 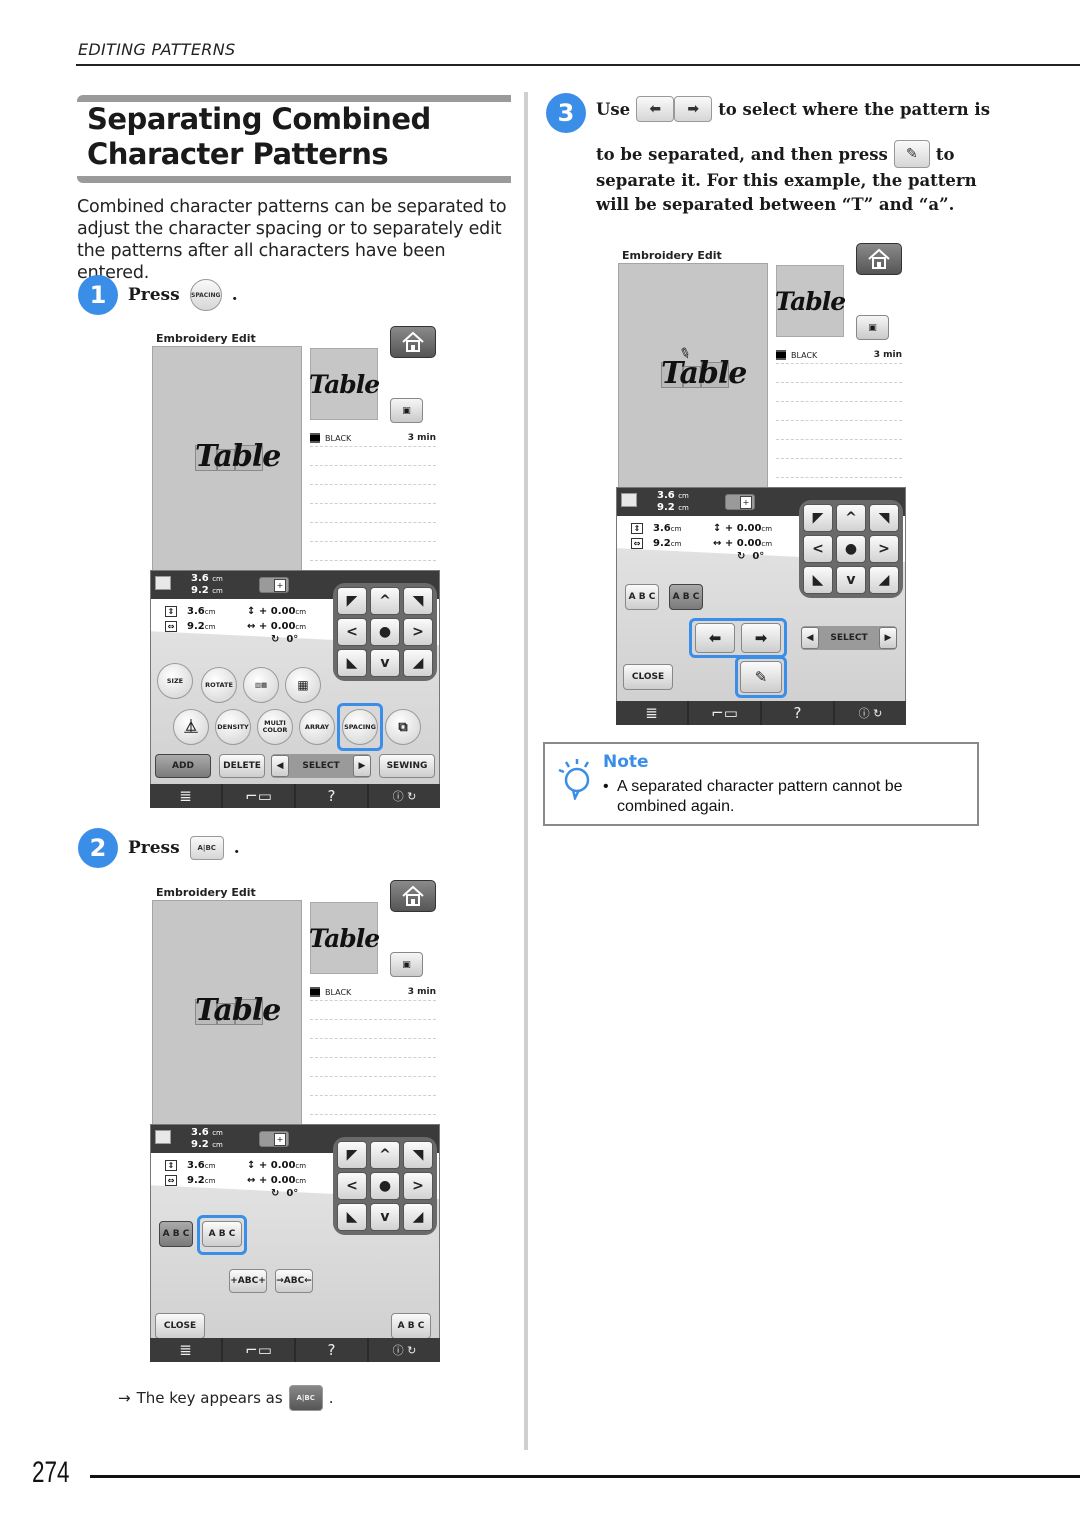 I want to click on step-text: to, so click(x=945, y=154).